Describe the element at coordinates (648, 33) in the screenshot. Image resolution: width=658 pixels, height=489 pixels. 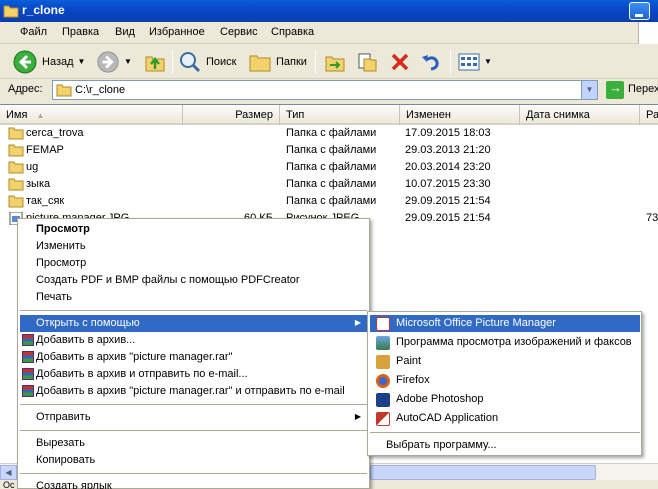
I see `windows-logo` at that location.